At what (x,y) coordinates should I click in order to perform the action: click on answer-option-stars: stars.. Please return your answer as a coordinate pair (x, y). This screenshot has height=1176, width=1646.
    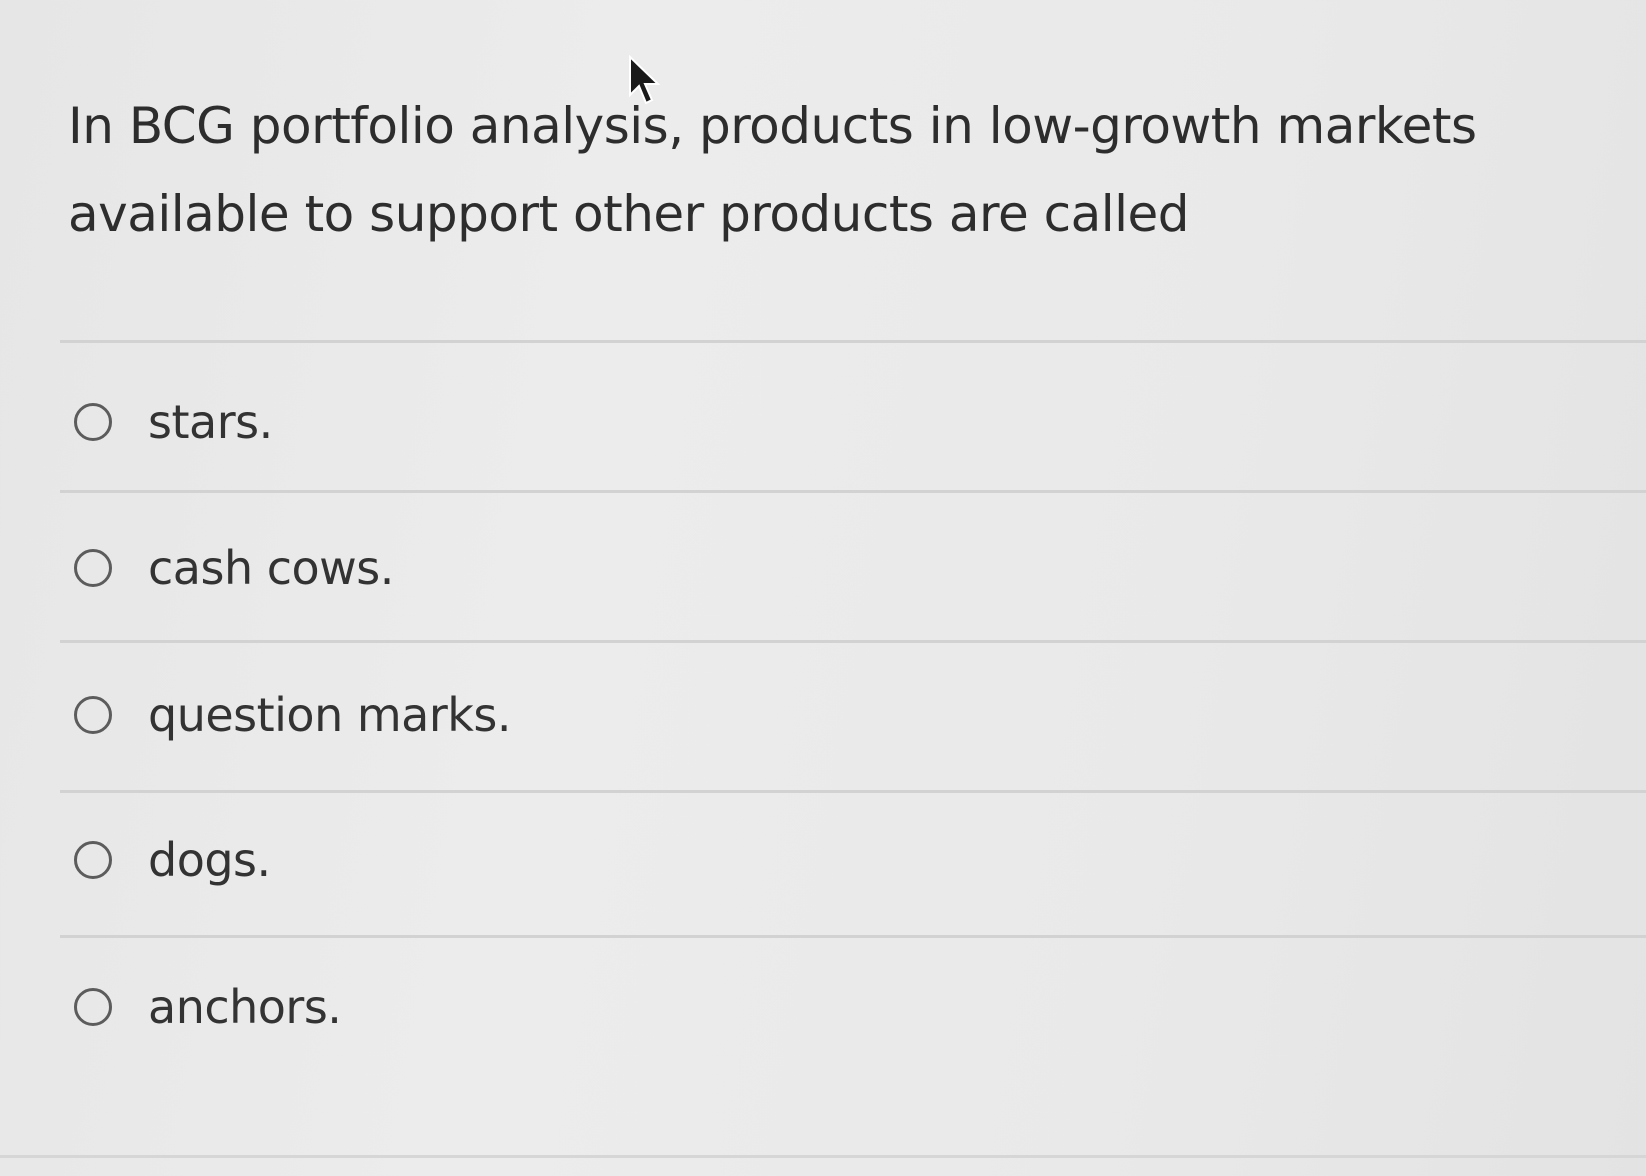
    Looking at the image, I should click on (824, 422).